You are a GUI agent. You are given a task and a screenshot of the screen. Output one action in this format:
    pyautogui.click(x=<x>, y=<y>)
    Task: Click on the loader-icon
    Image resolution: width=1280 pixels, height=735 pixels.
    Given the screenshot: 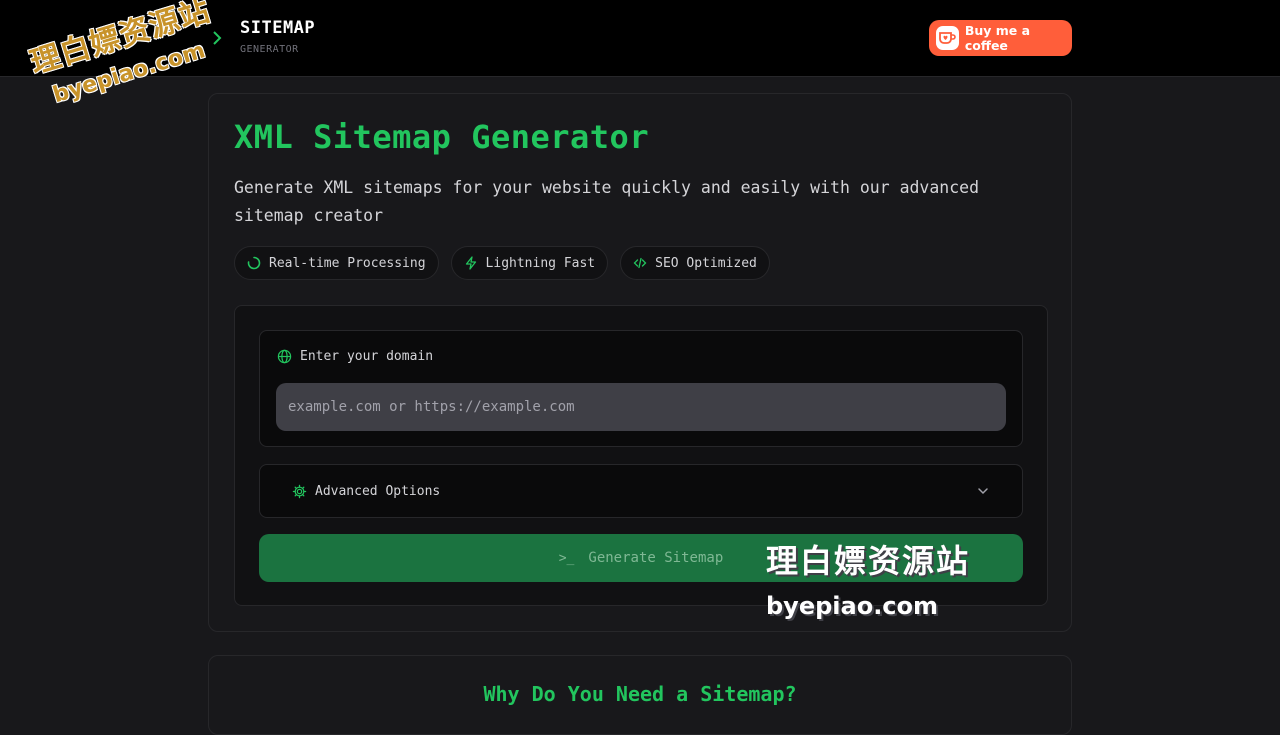 What is the action you would take?
    pyautogui.click(x=254, y=263)
    